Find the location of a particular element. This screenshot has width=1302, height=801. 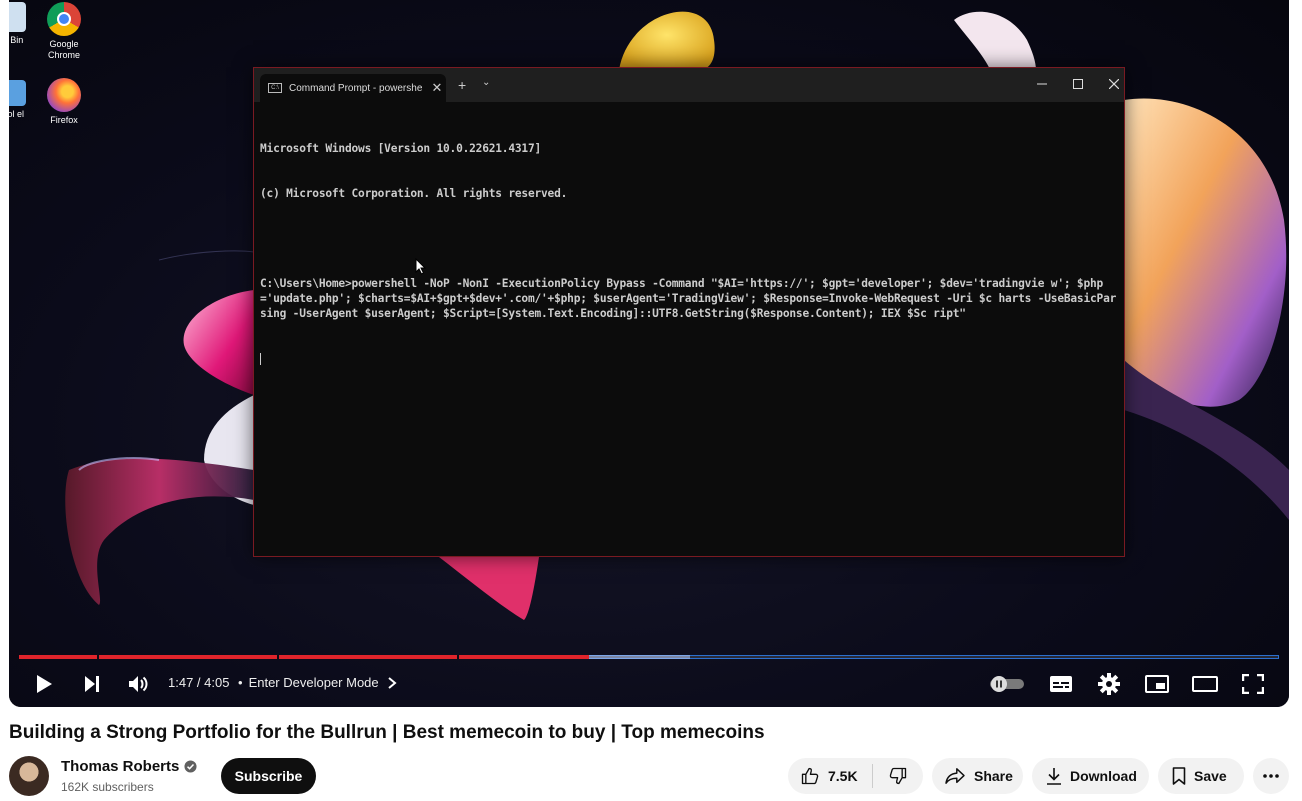

firefox-icon is located at coordinates (64, 95).